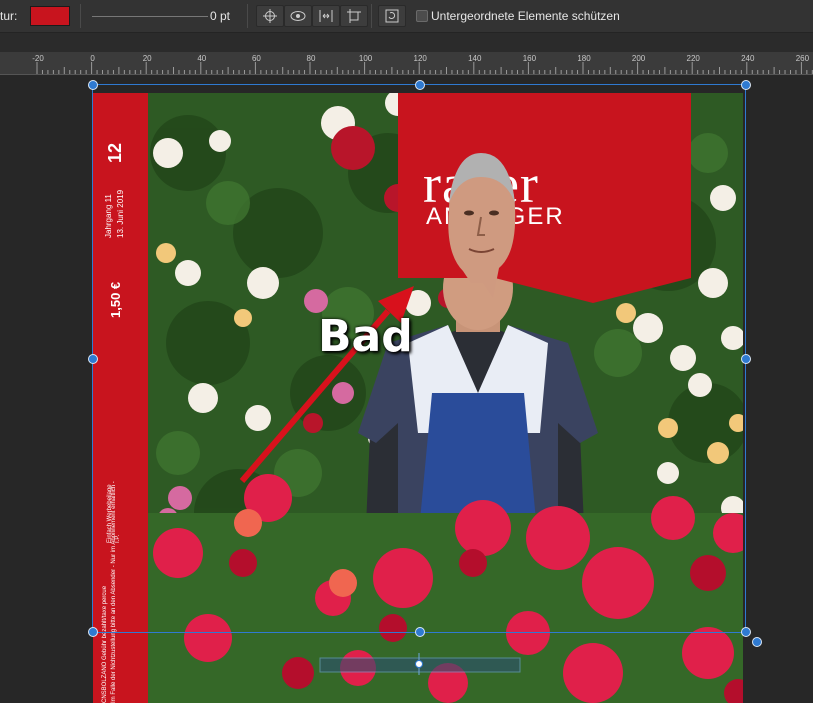  I want to click on resize-handle-bottom, so click(420, 632).